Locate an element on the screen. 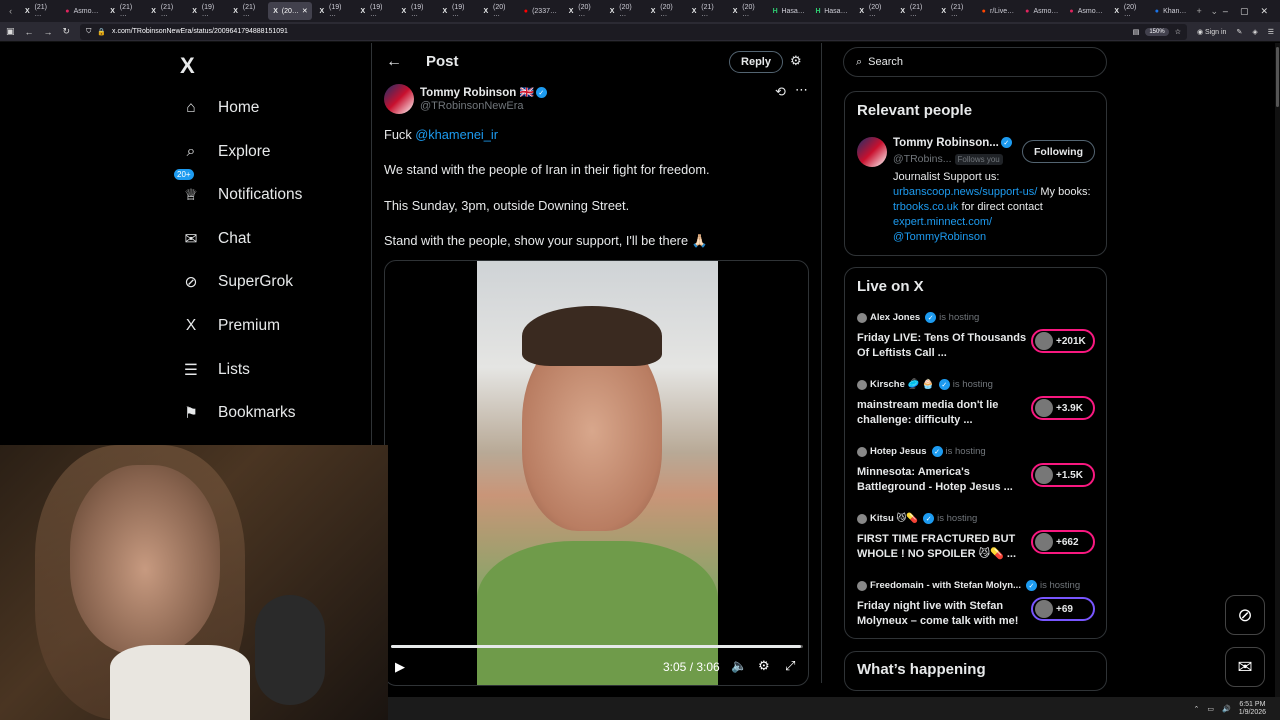 This screenshot has height=720, width=1280. settings-gear-icon: ⚙ is located at coordinates (764, 666).